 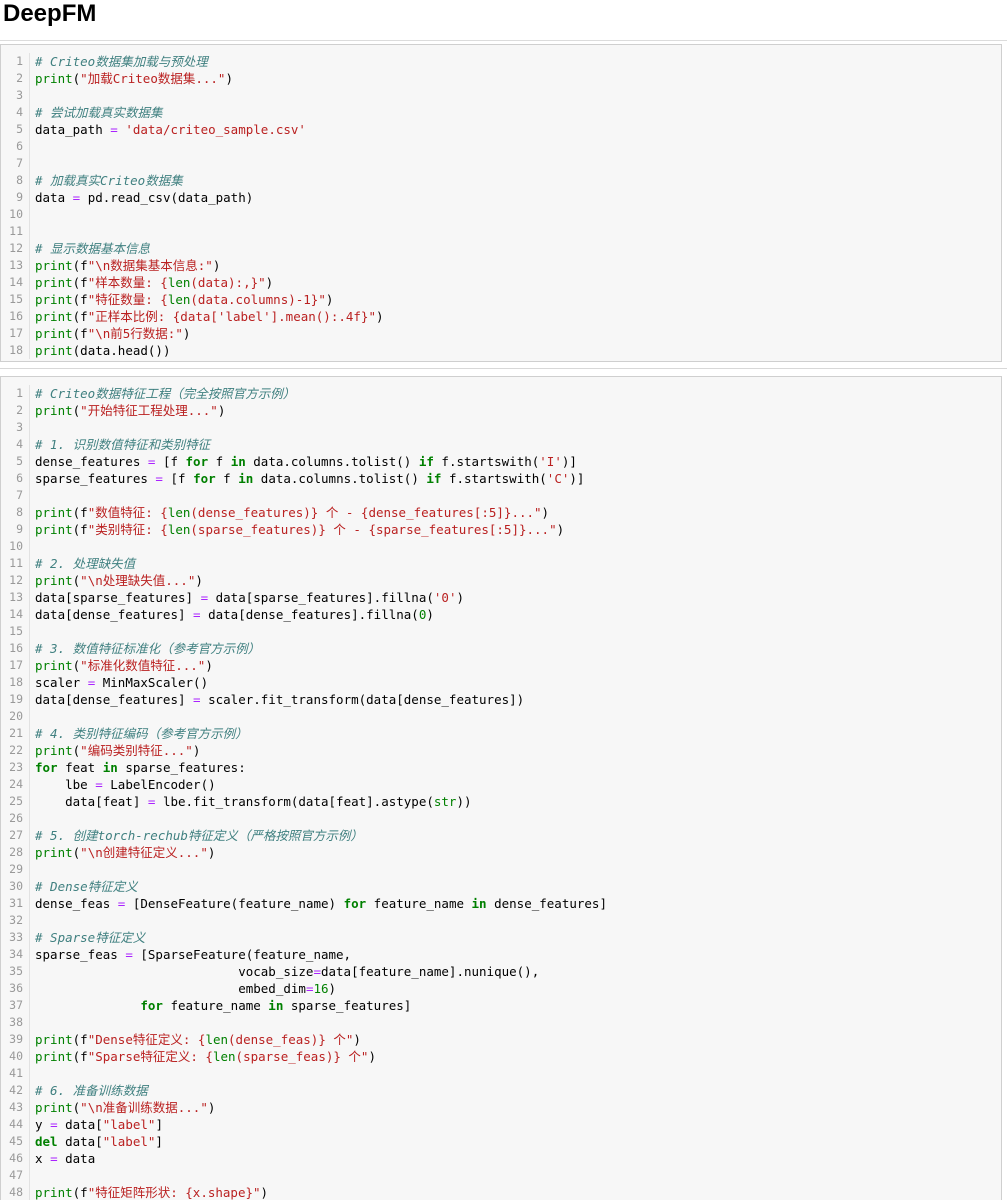 What do you see at coordinates (501, 818) in the screenshot?
I see `code-line: 26` at bounding box center [501, 818].